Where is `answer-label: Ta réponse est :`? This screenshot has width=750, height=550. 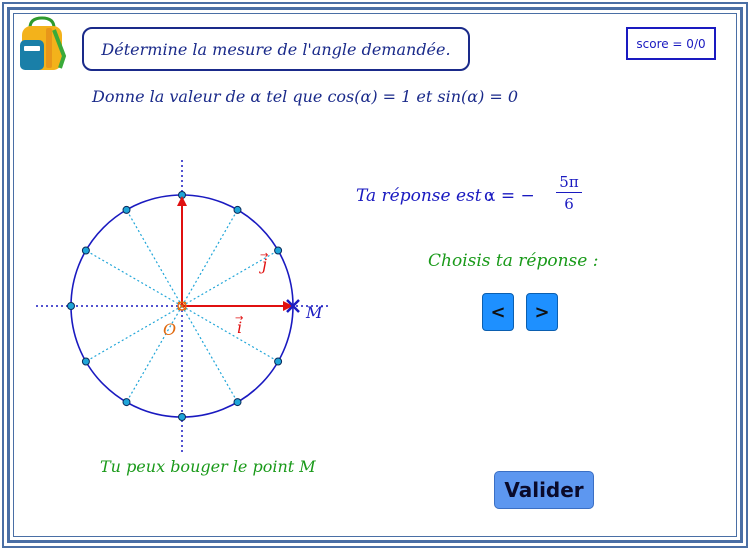 answer-label: Ta réponse est : is located at coordinates (424, 196).